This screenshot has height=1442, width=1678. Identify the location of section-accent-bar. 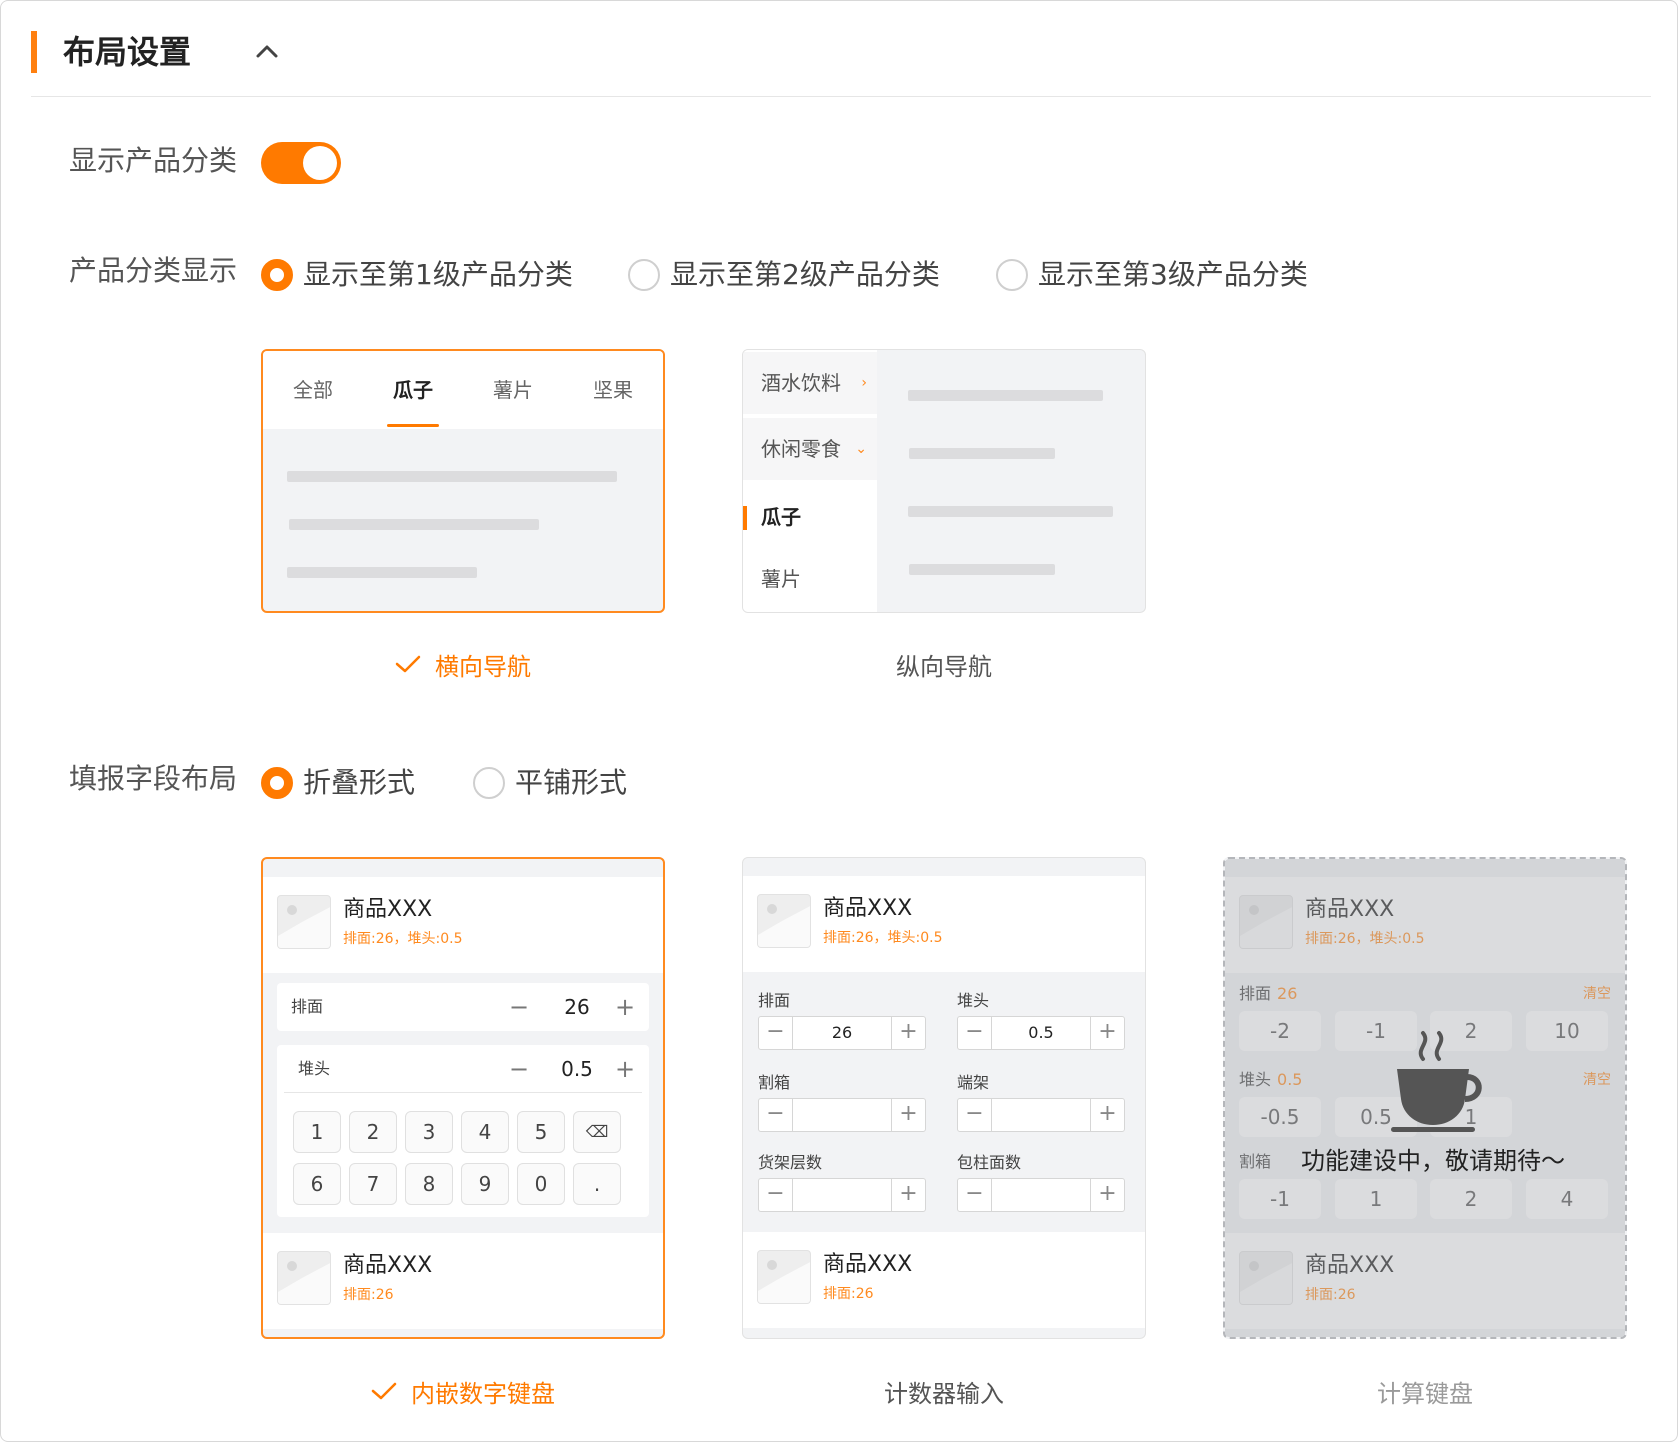
(34, 52).